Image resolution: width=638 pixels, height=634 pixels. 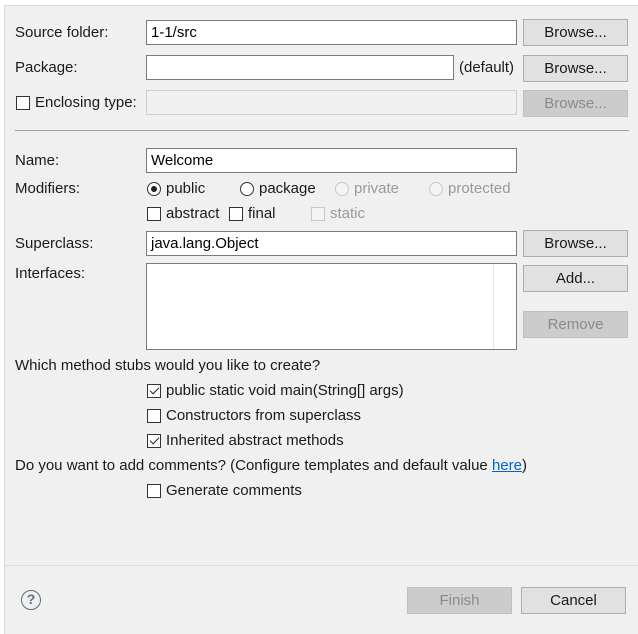 I want to click on question-mark-icon: ?, so click(x=31, y=600).